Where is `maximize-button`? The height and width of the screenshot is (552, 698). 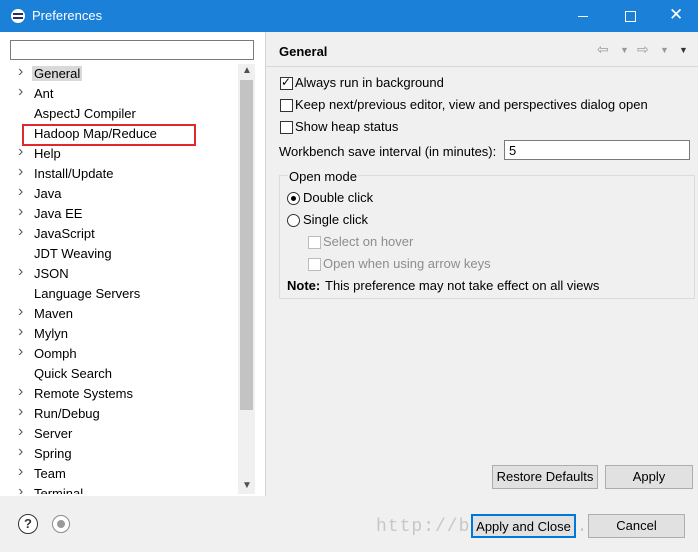 maximize-button is located at coordinates (630, 16).